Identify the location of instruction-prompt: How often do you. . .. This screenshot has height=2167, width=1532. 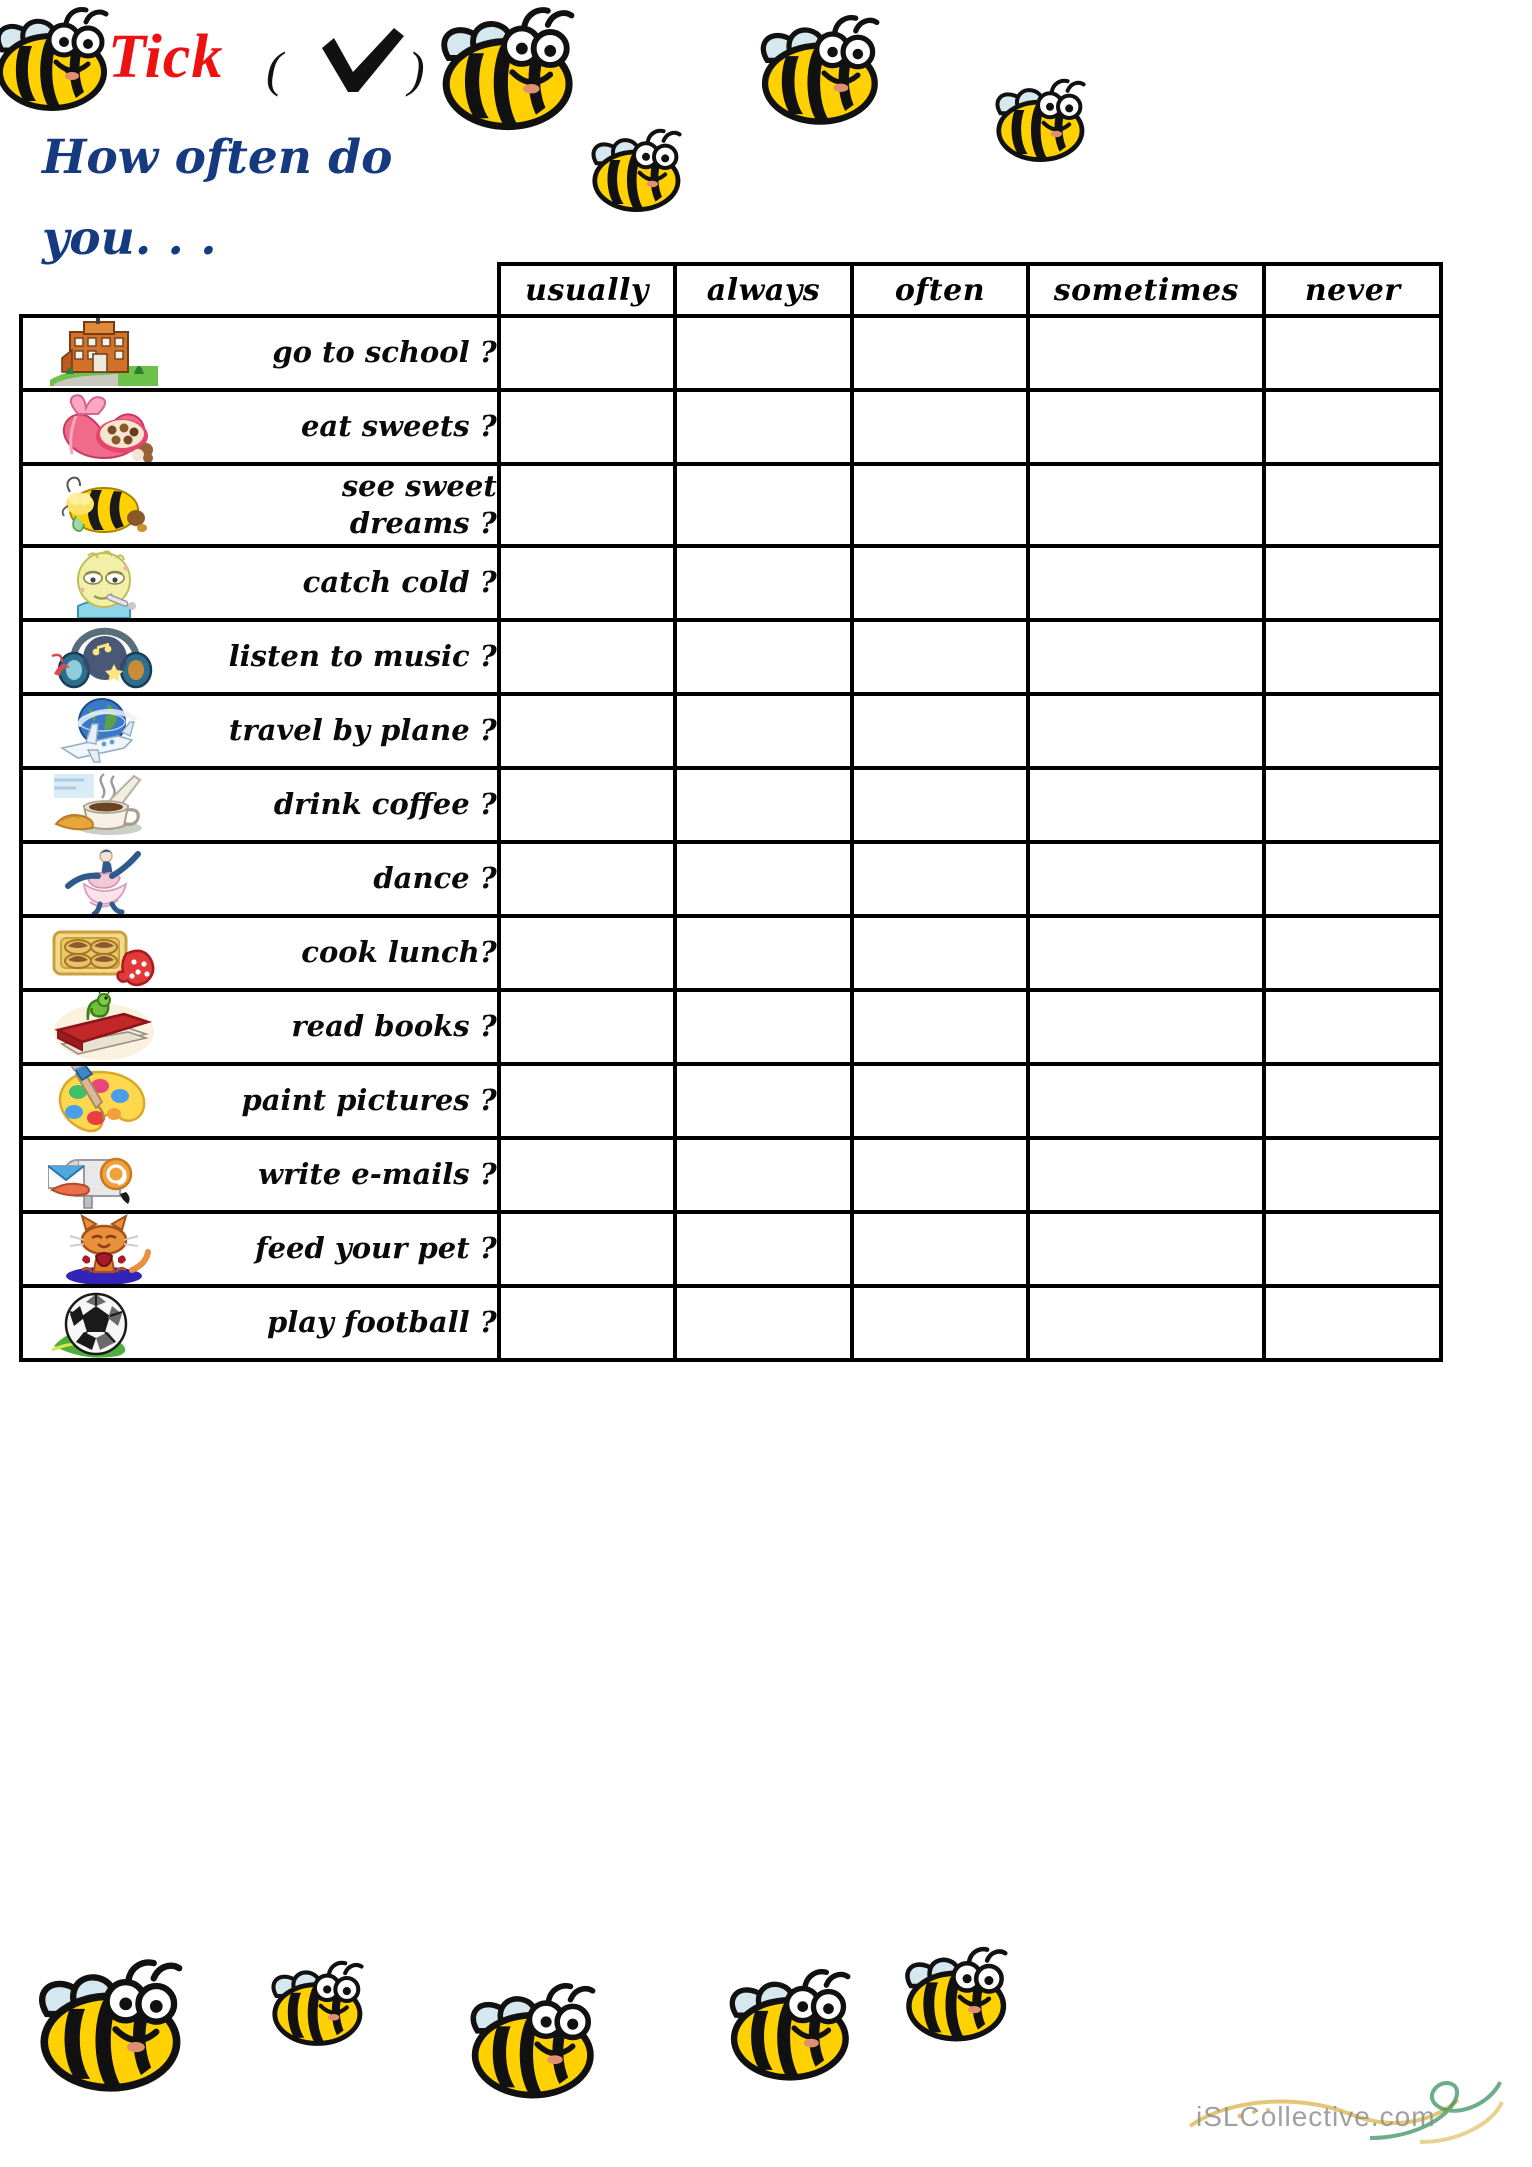
(217, 198).